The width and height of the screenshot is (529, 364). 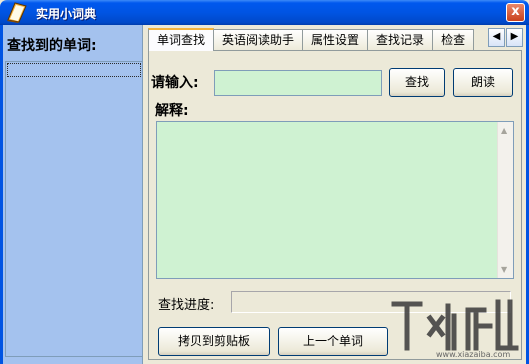 What do you see at coordinates (335, 40) in the screenshot?
I see `tab-settings: 属性设置` at bounding box center [335, 40].